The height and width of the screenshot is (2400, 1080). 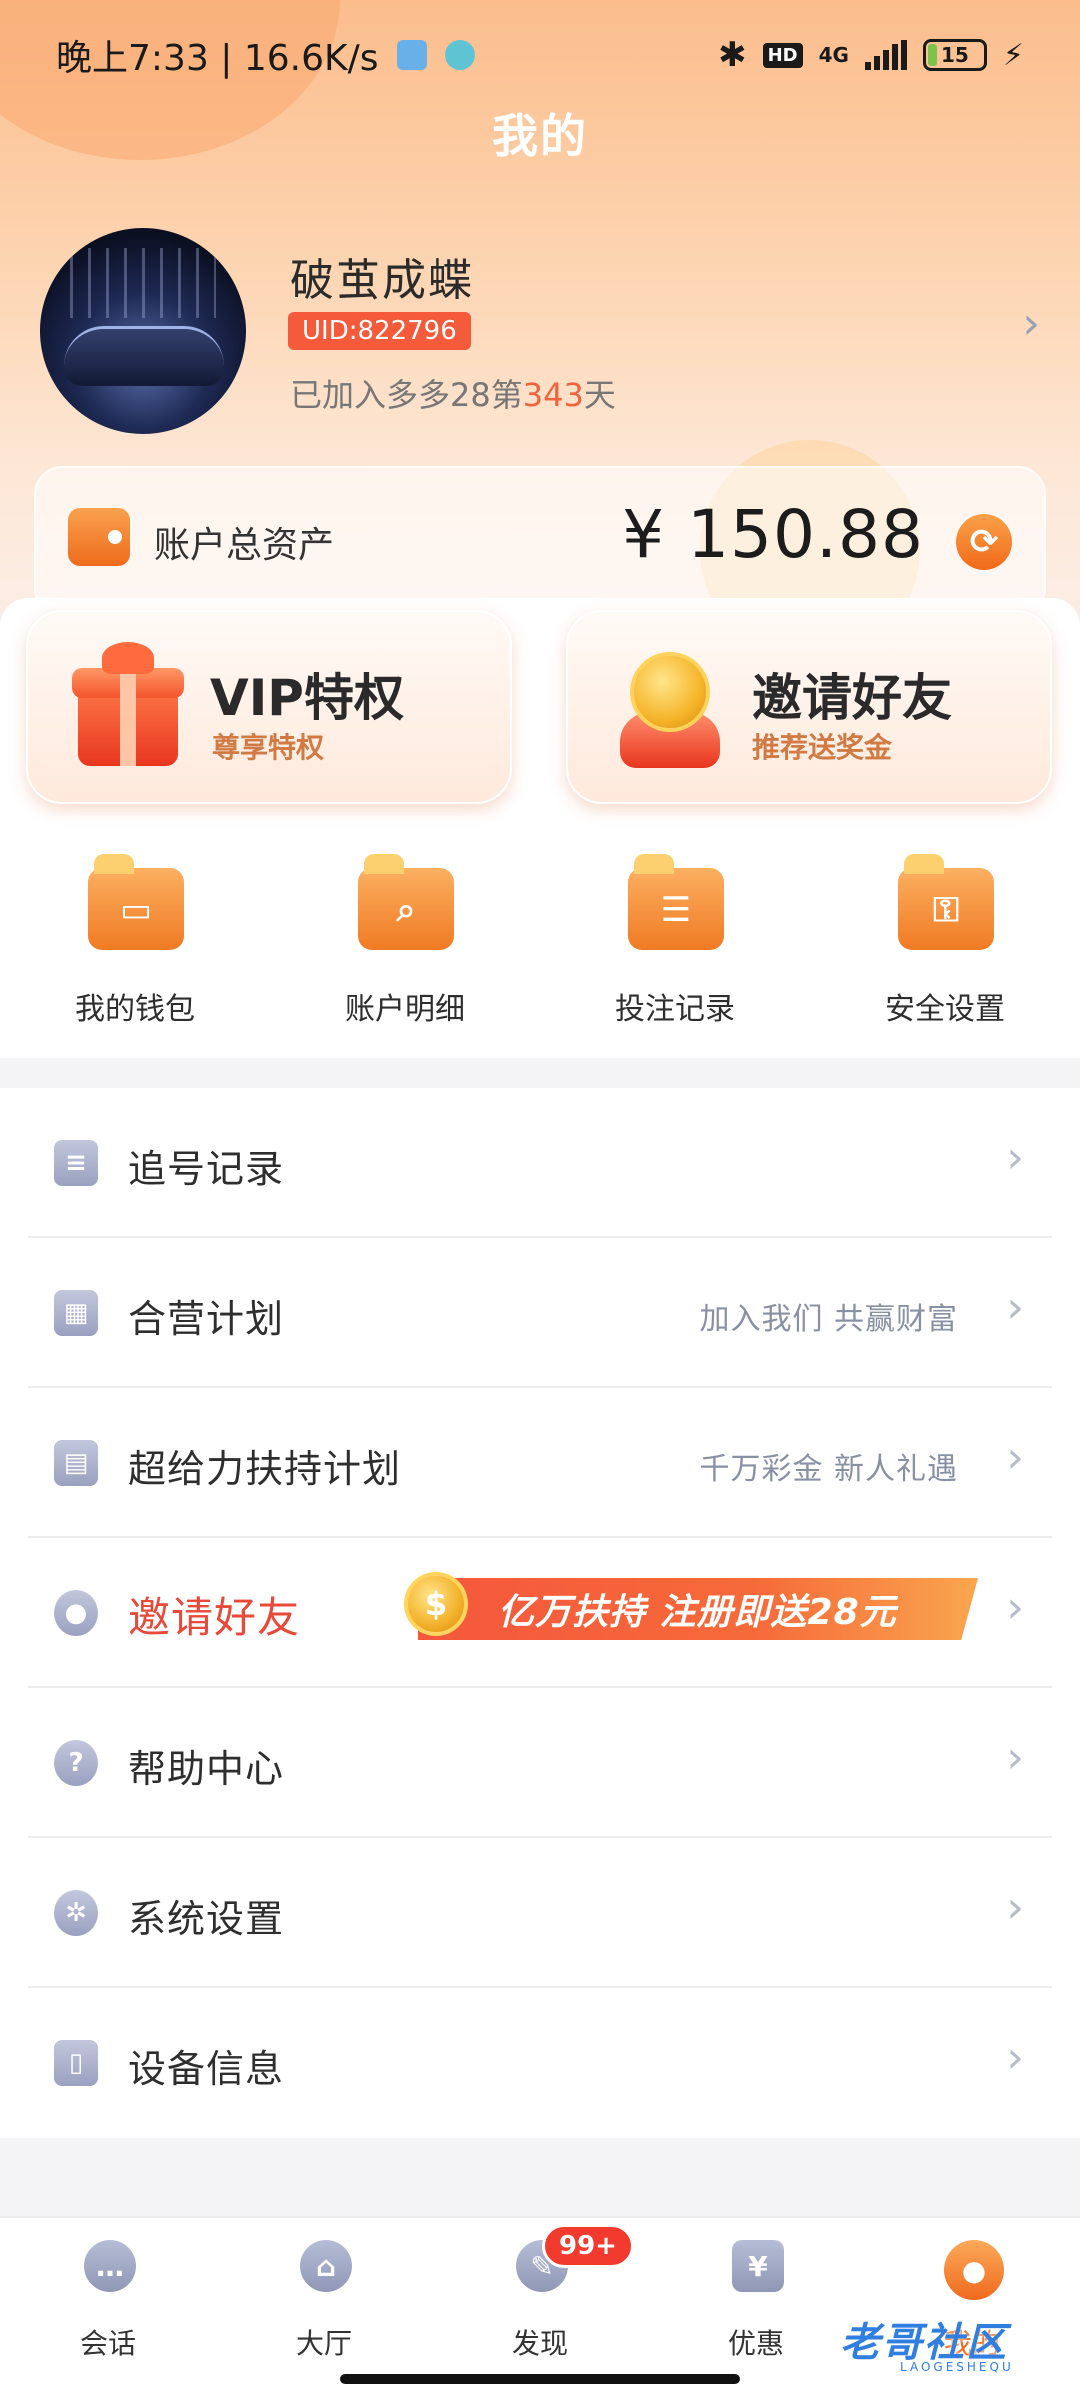 What do you see at coordinates (675, 1009) in the screenshot?
I see `quick-action-label: 投注记录` at bounding box center [675, 1009].